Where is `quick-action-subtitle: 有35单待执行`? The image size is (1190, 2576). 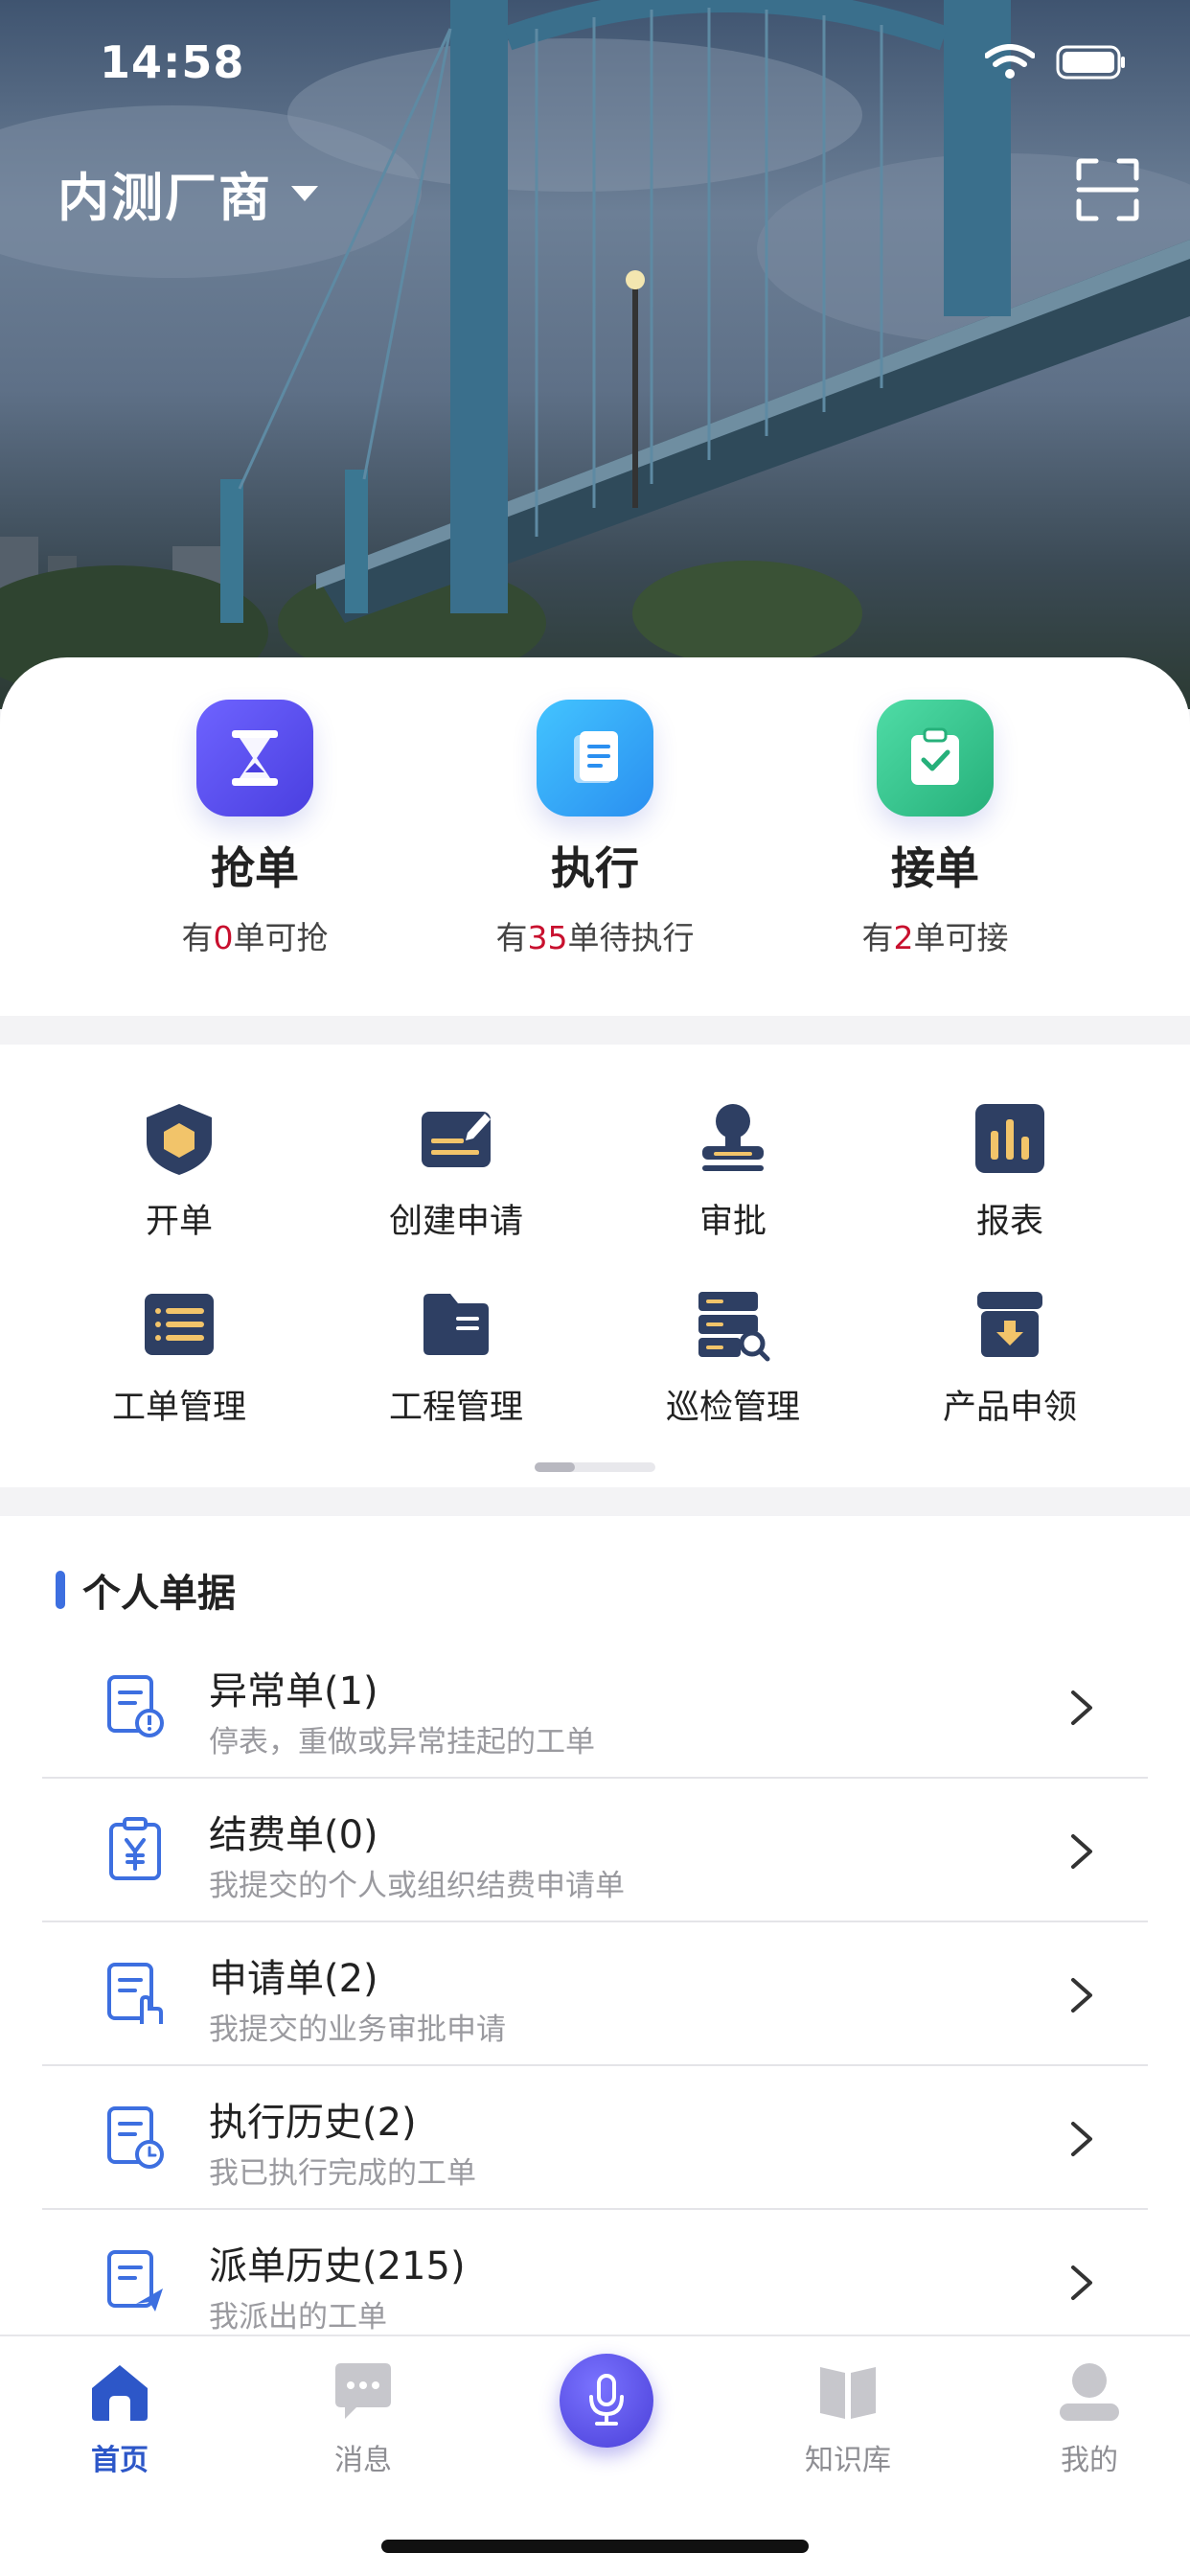
quick-action-subtitle: 有35单待执行 is located at coordinates (595, 937).